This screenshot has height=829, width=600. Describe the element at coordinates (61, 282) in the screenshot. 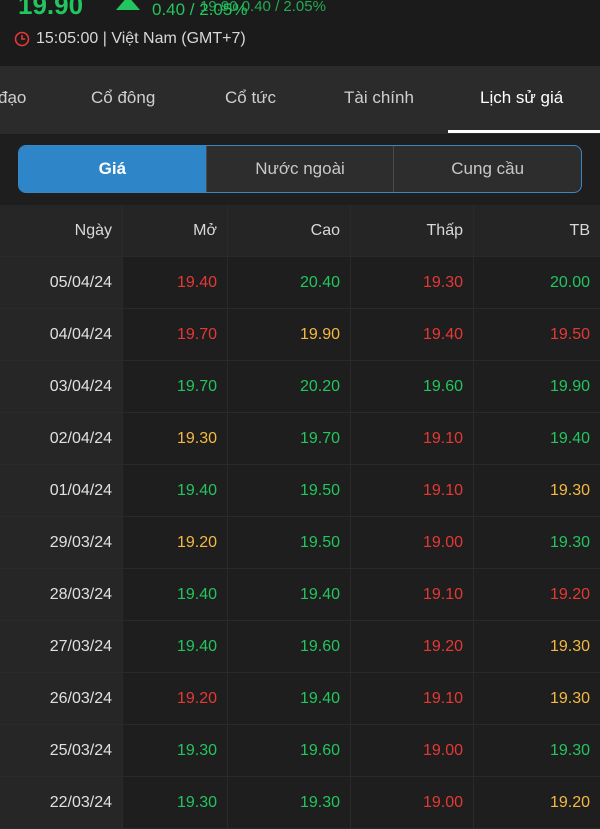

I see `date-cell: 05/04/24` at that location.